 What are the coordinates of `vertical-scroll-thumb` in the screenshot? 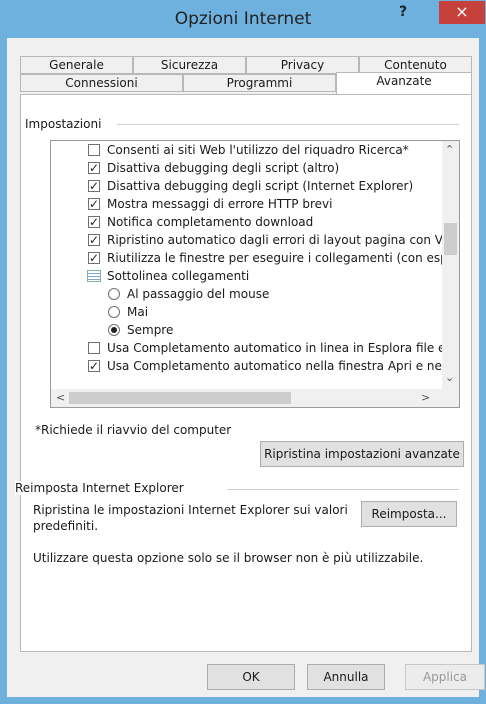 It's located at (450, 239).